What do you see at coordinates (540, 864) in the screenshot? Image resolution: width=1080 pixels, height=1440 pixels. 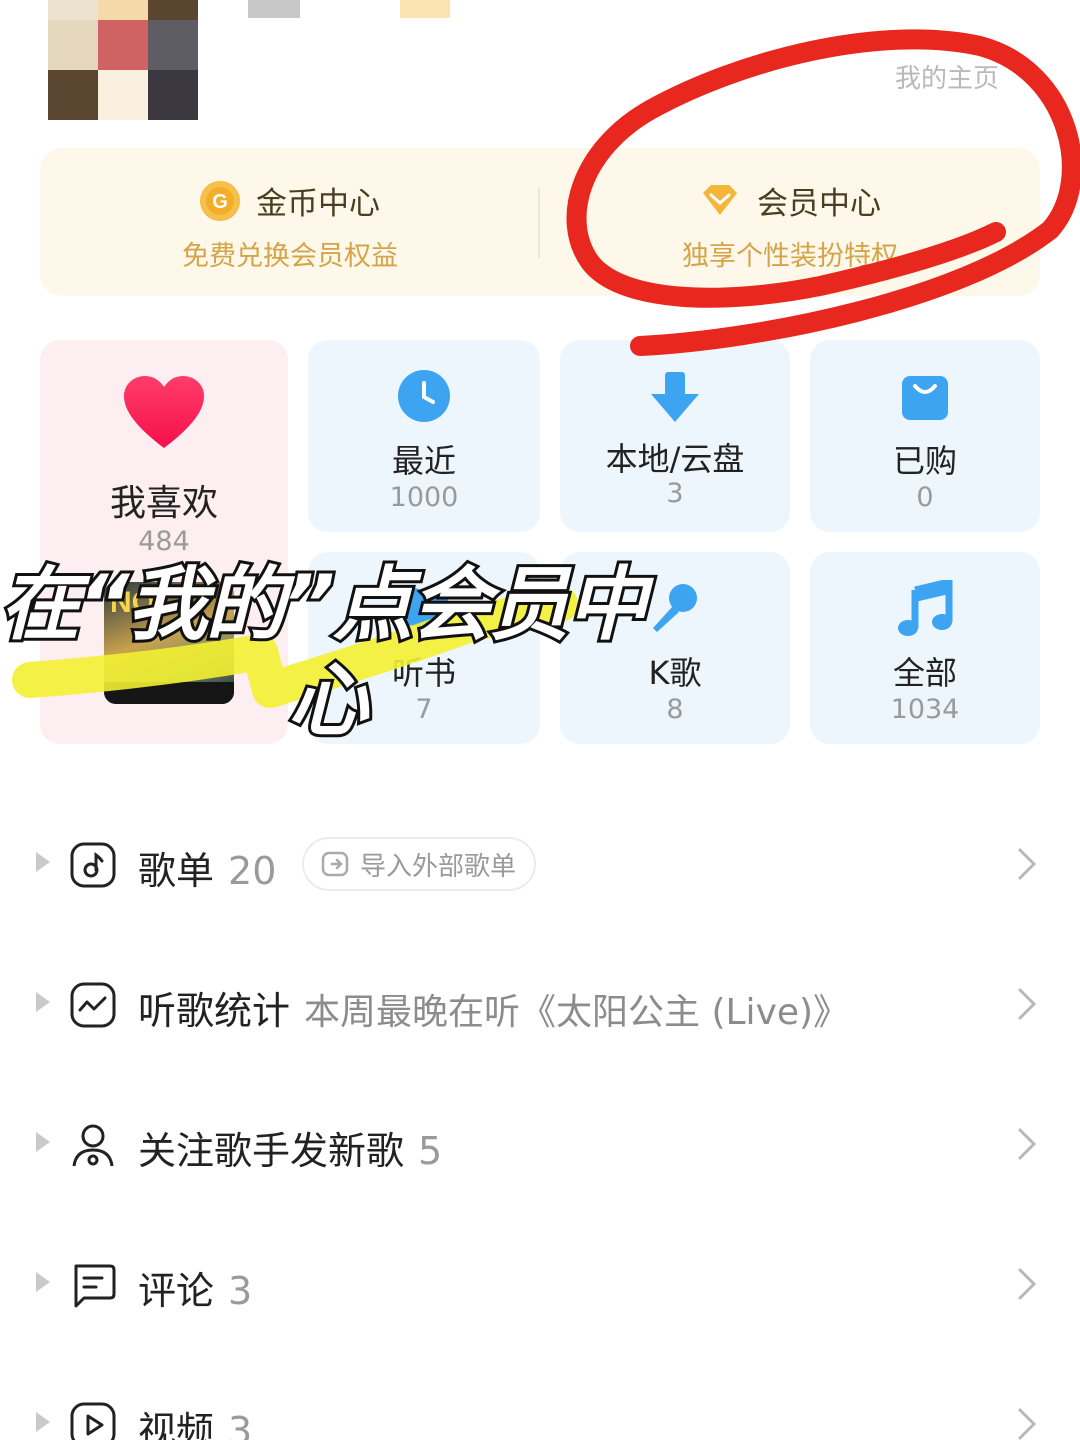 I see `list-item-playlists: 歌单 20 导入外部歌单` at bounding box center [540, 864].